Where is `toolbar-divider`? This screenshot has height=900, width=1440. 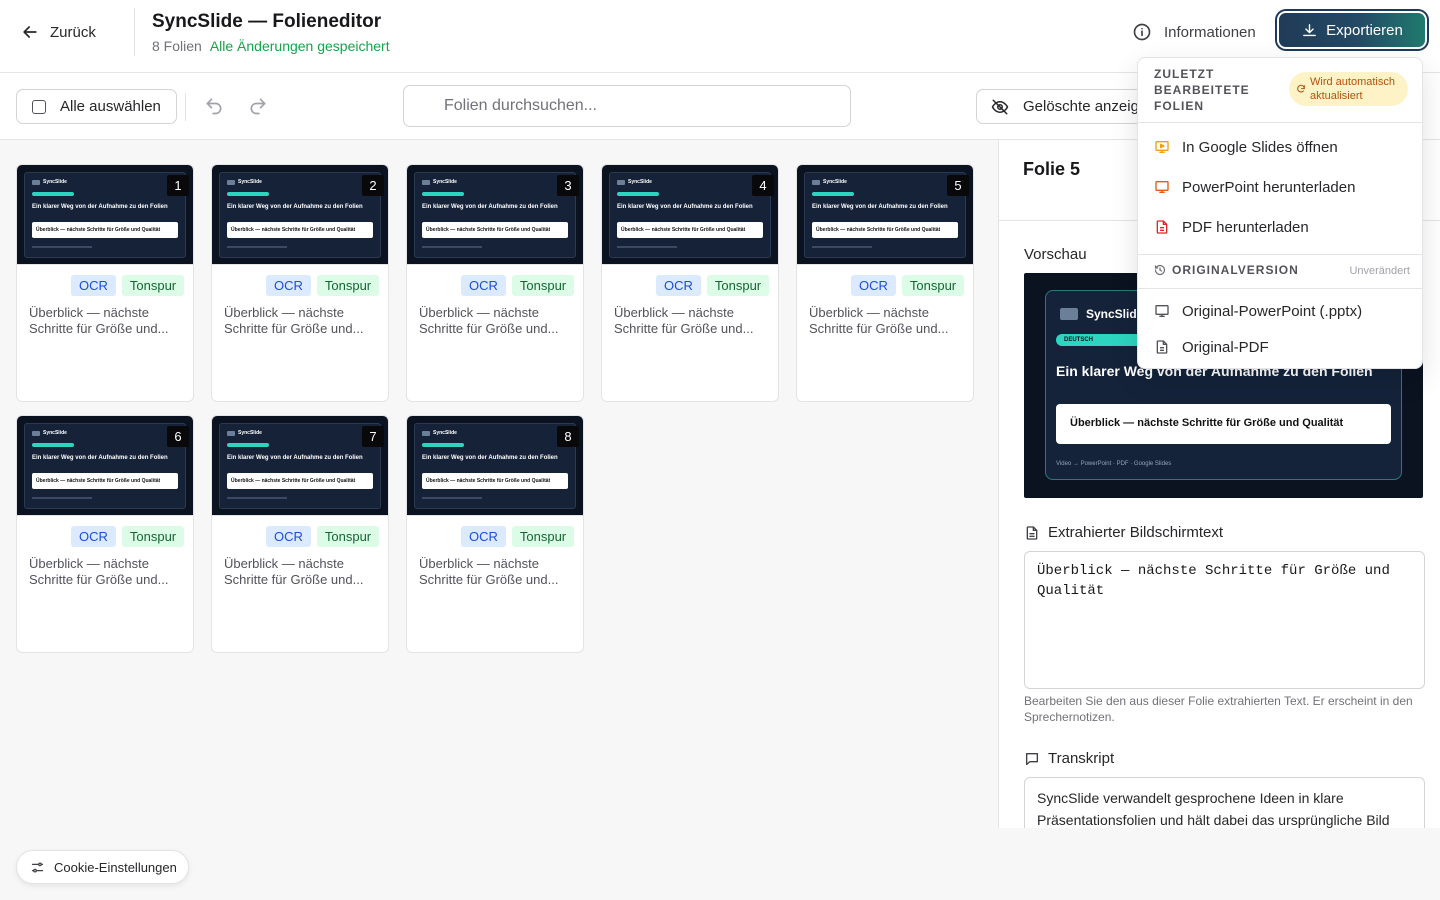
toolbar-divider is located at coordinates (185, 107).